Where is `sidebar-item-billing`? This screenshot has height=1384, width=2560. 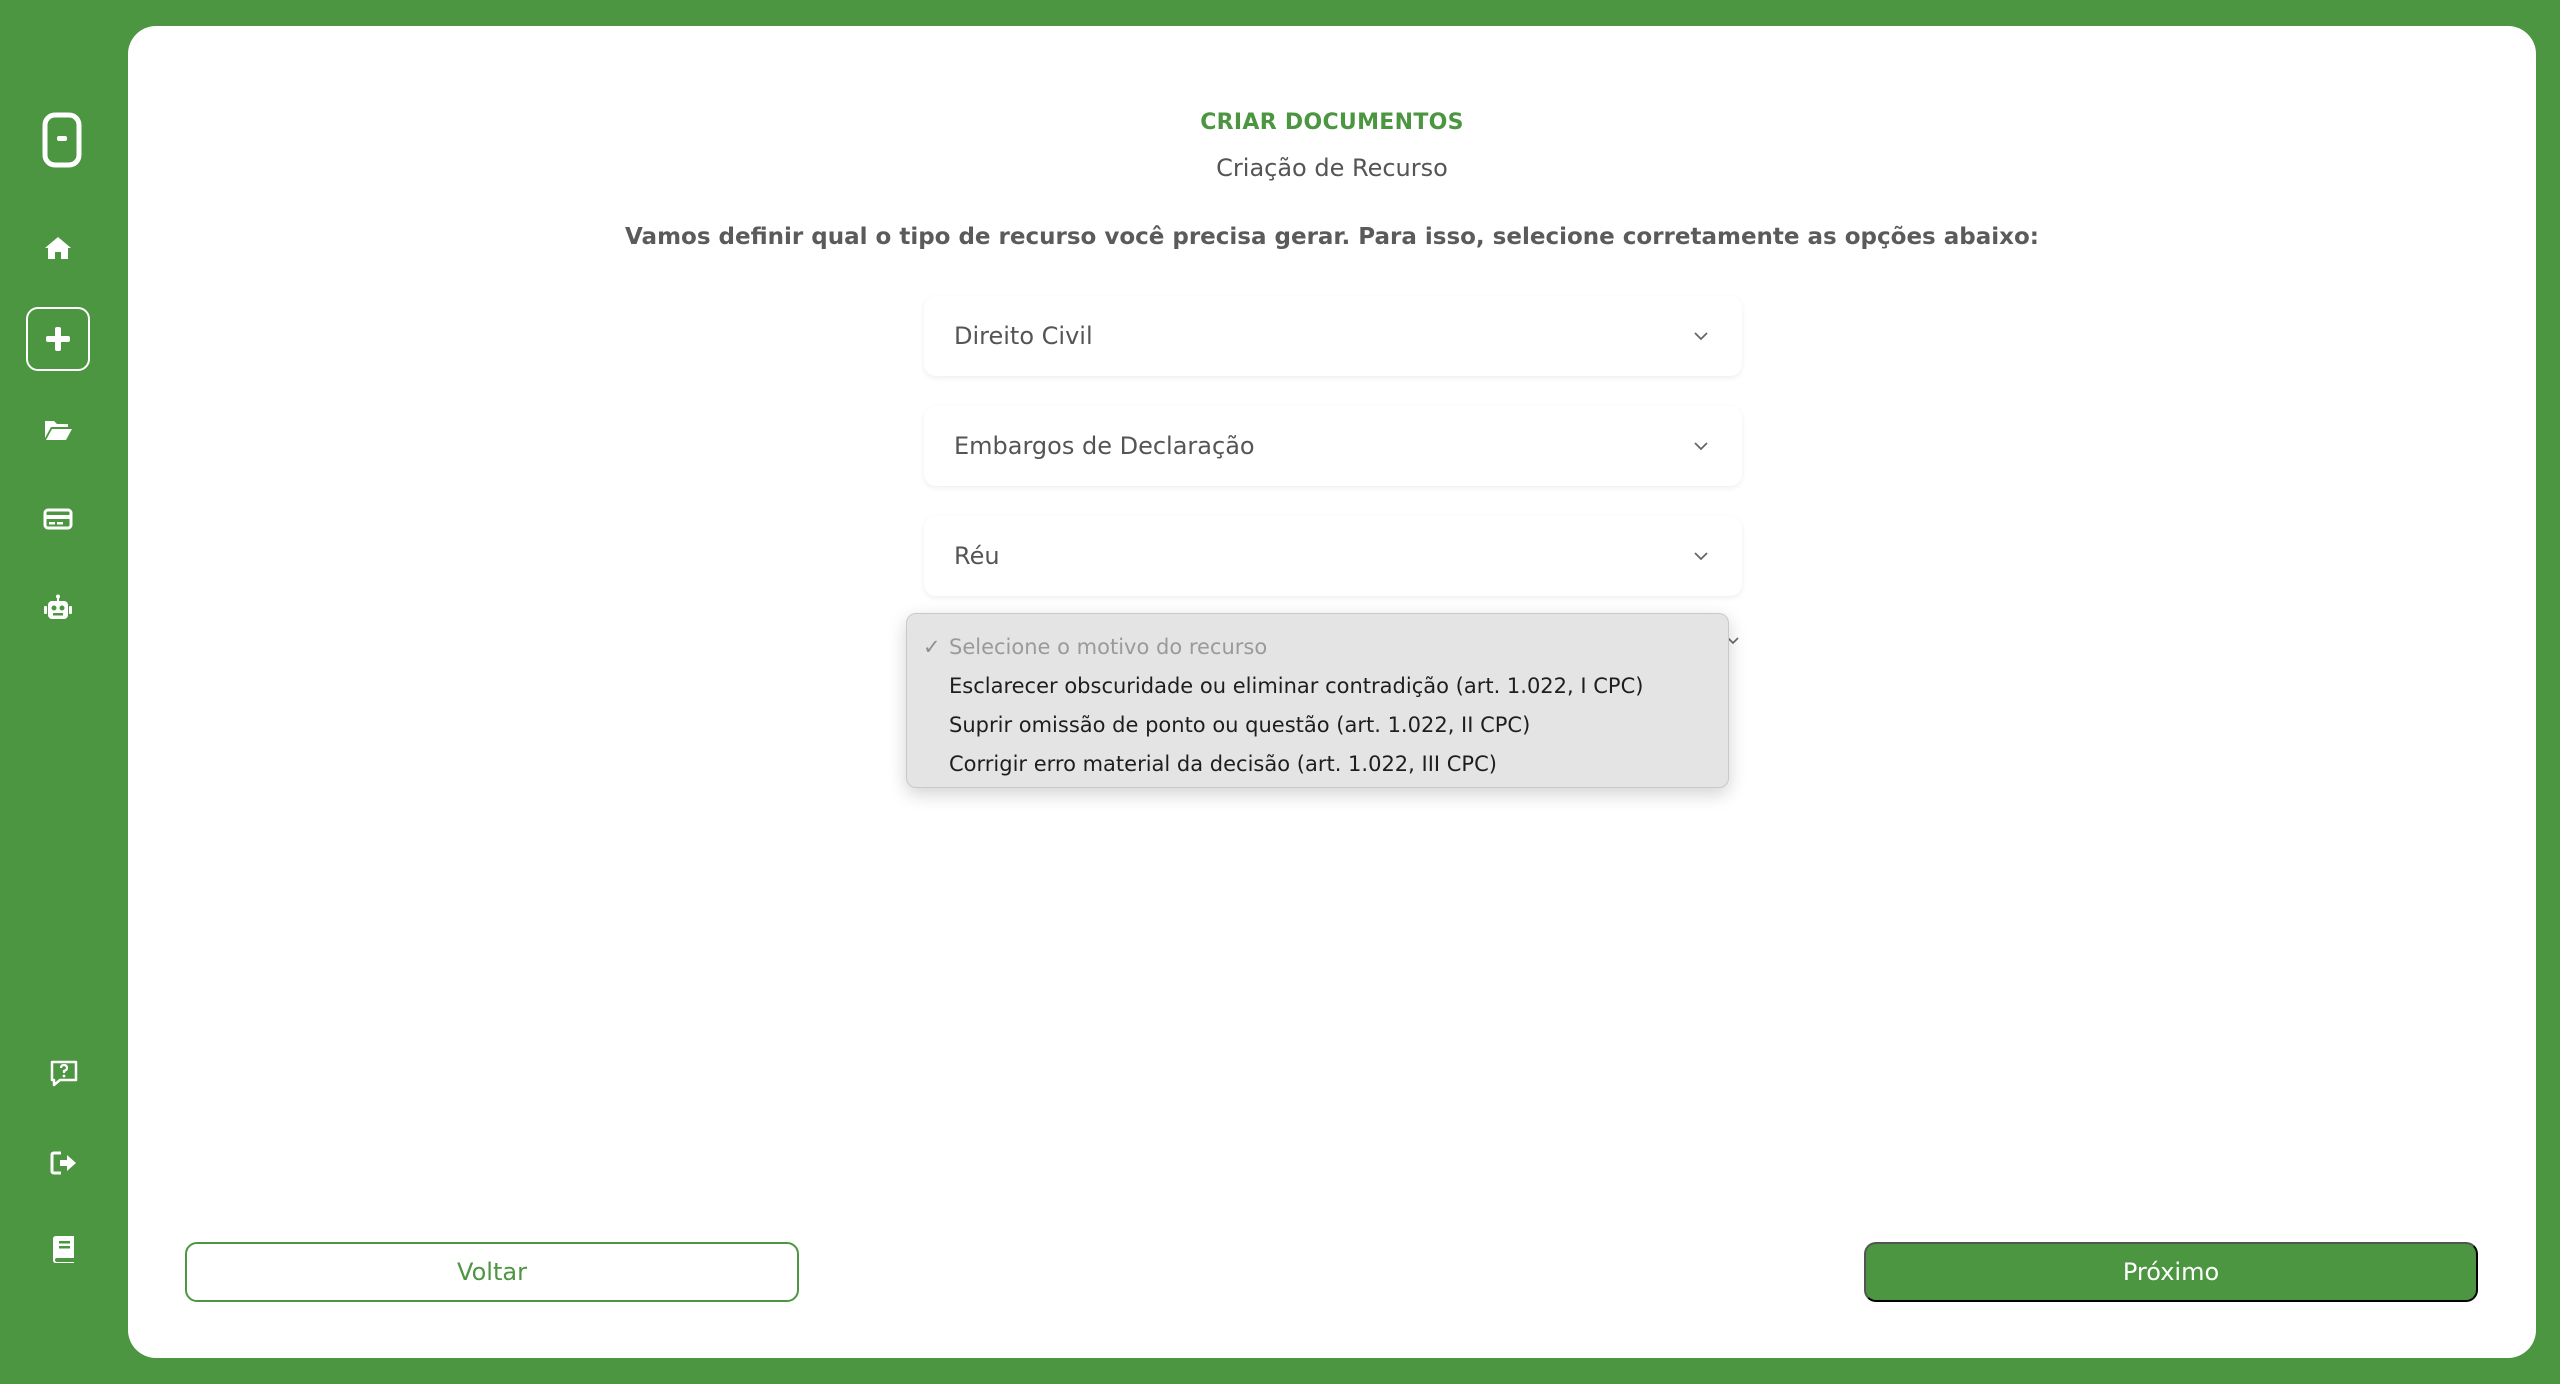 sidebar-item-billing is located at coordinates (58, 519).